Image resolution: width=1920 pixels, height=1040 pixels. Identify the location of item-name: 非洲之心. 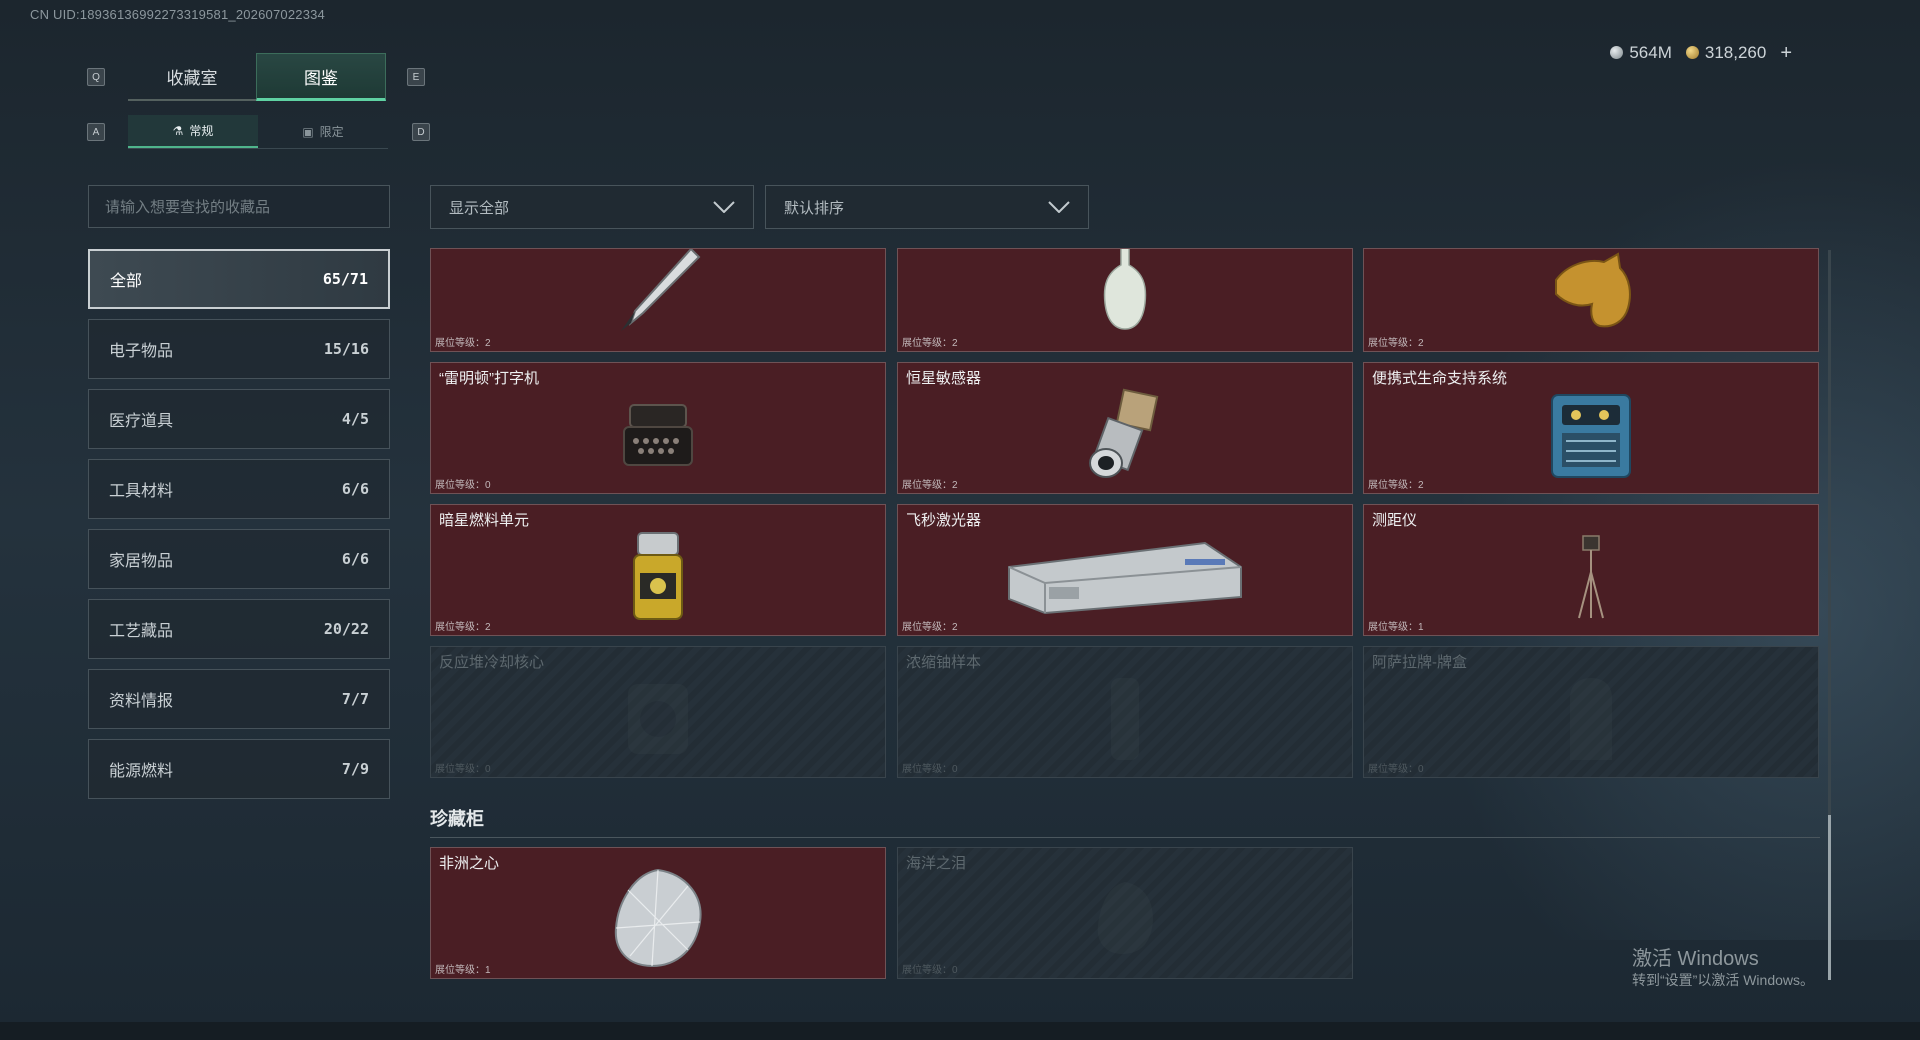
(469, 863).